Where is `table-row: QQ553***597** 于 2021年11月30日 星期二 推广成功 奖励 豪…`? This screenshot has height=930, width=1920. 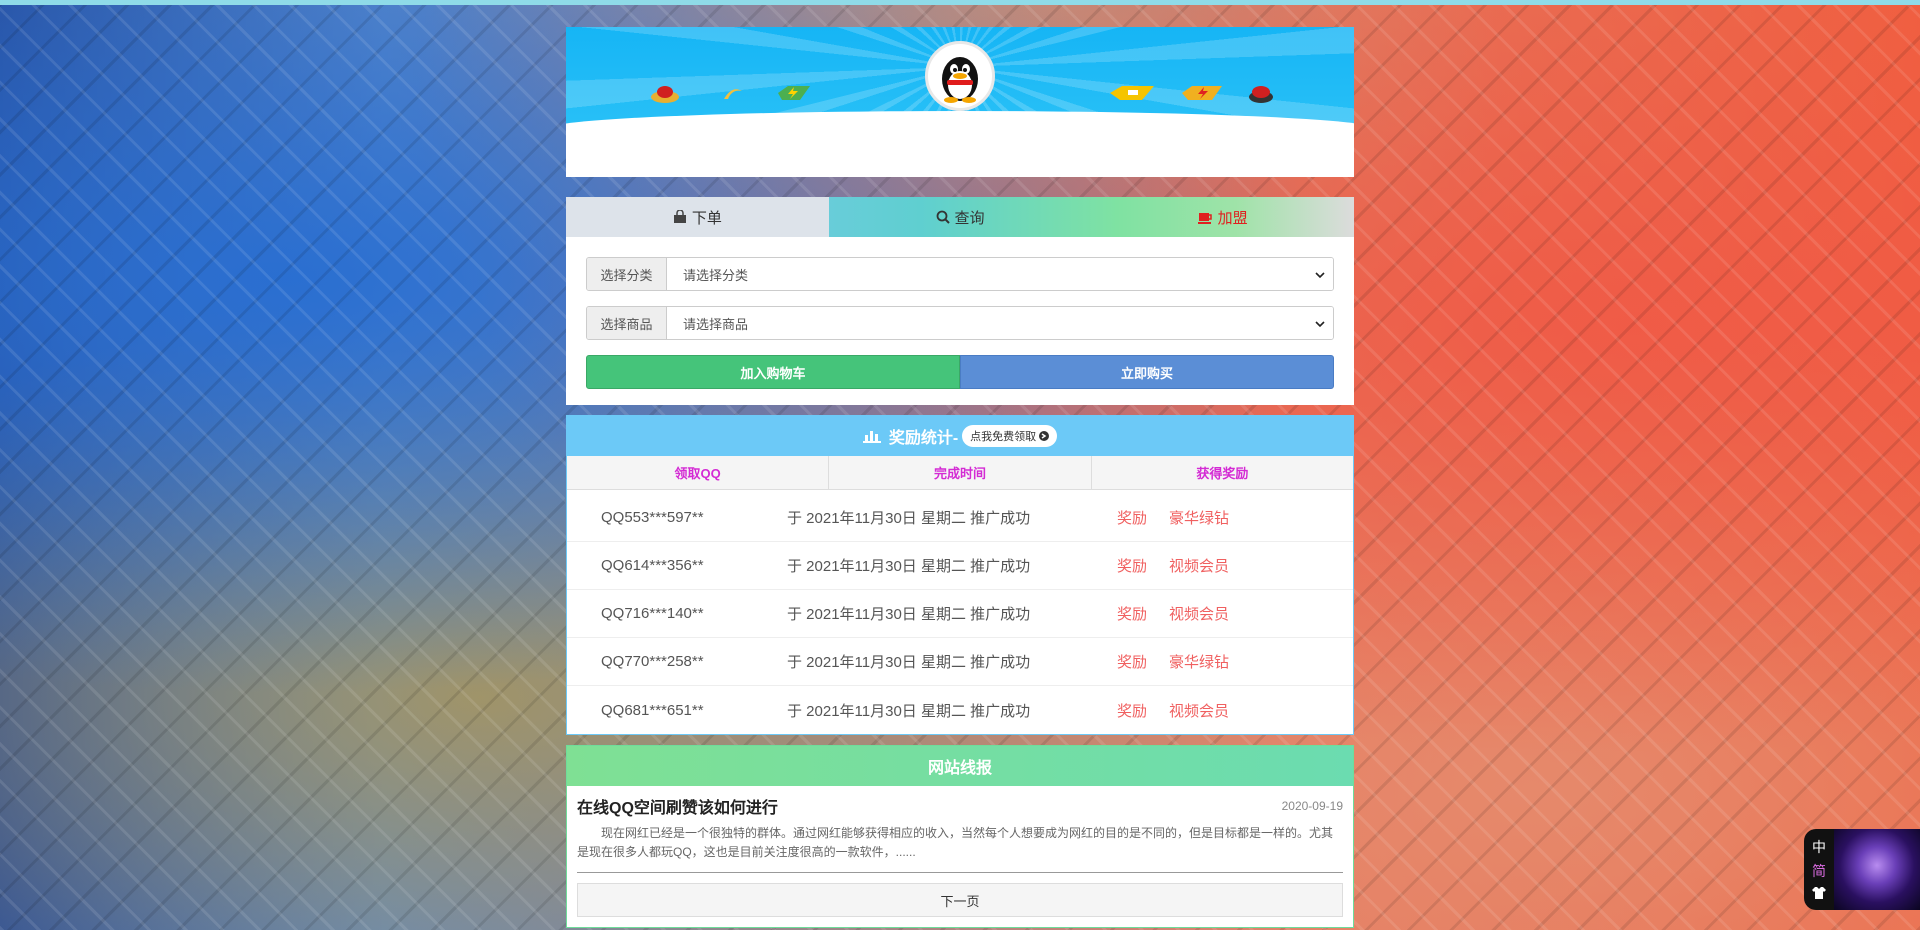
table-row: QQ553***597** 于 2021年11月30日 星期二 推广成功 奖励 豪… is located at coordinates (960, 518).